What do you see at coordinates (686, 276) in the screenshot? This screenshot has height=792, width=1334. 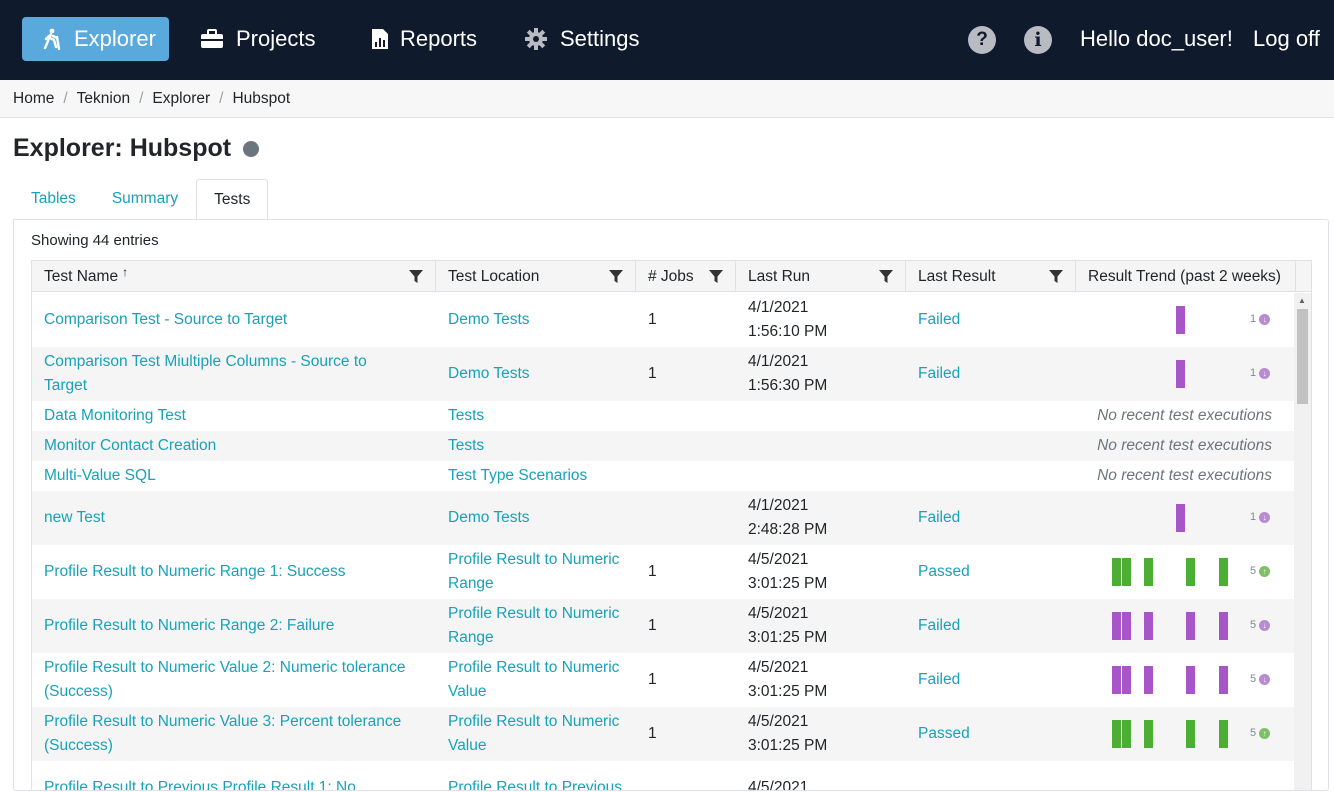 I see `column-header-jobs: # Jobs` at bounding box center [686, 276].